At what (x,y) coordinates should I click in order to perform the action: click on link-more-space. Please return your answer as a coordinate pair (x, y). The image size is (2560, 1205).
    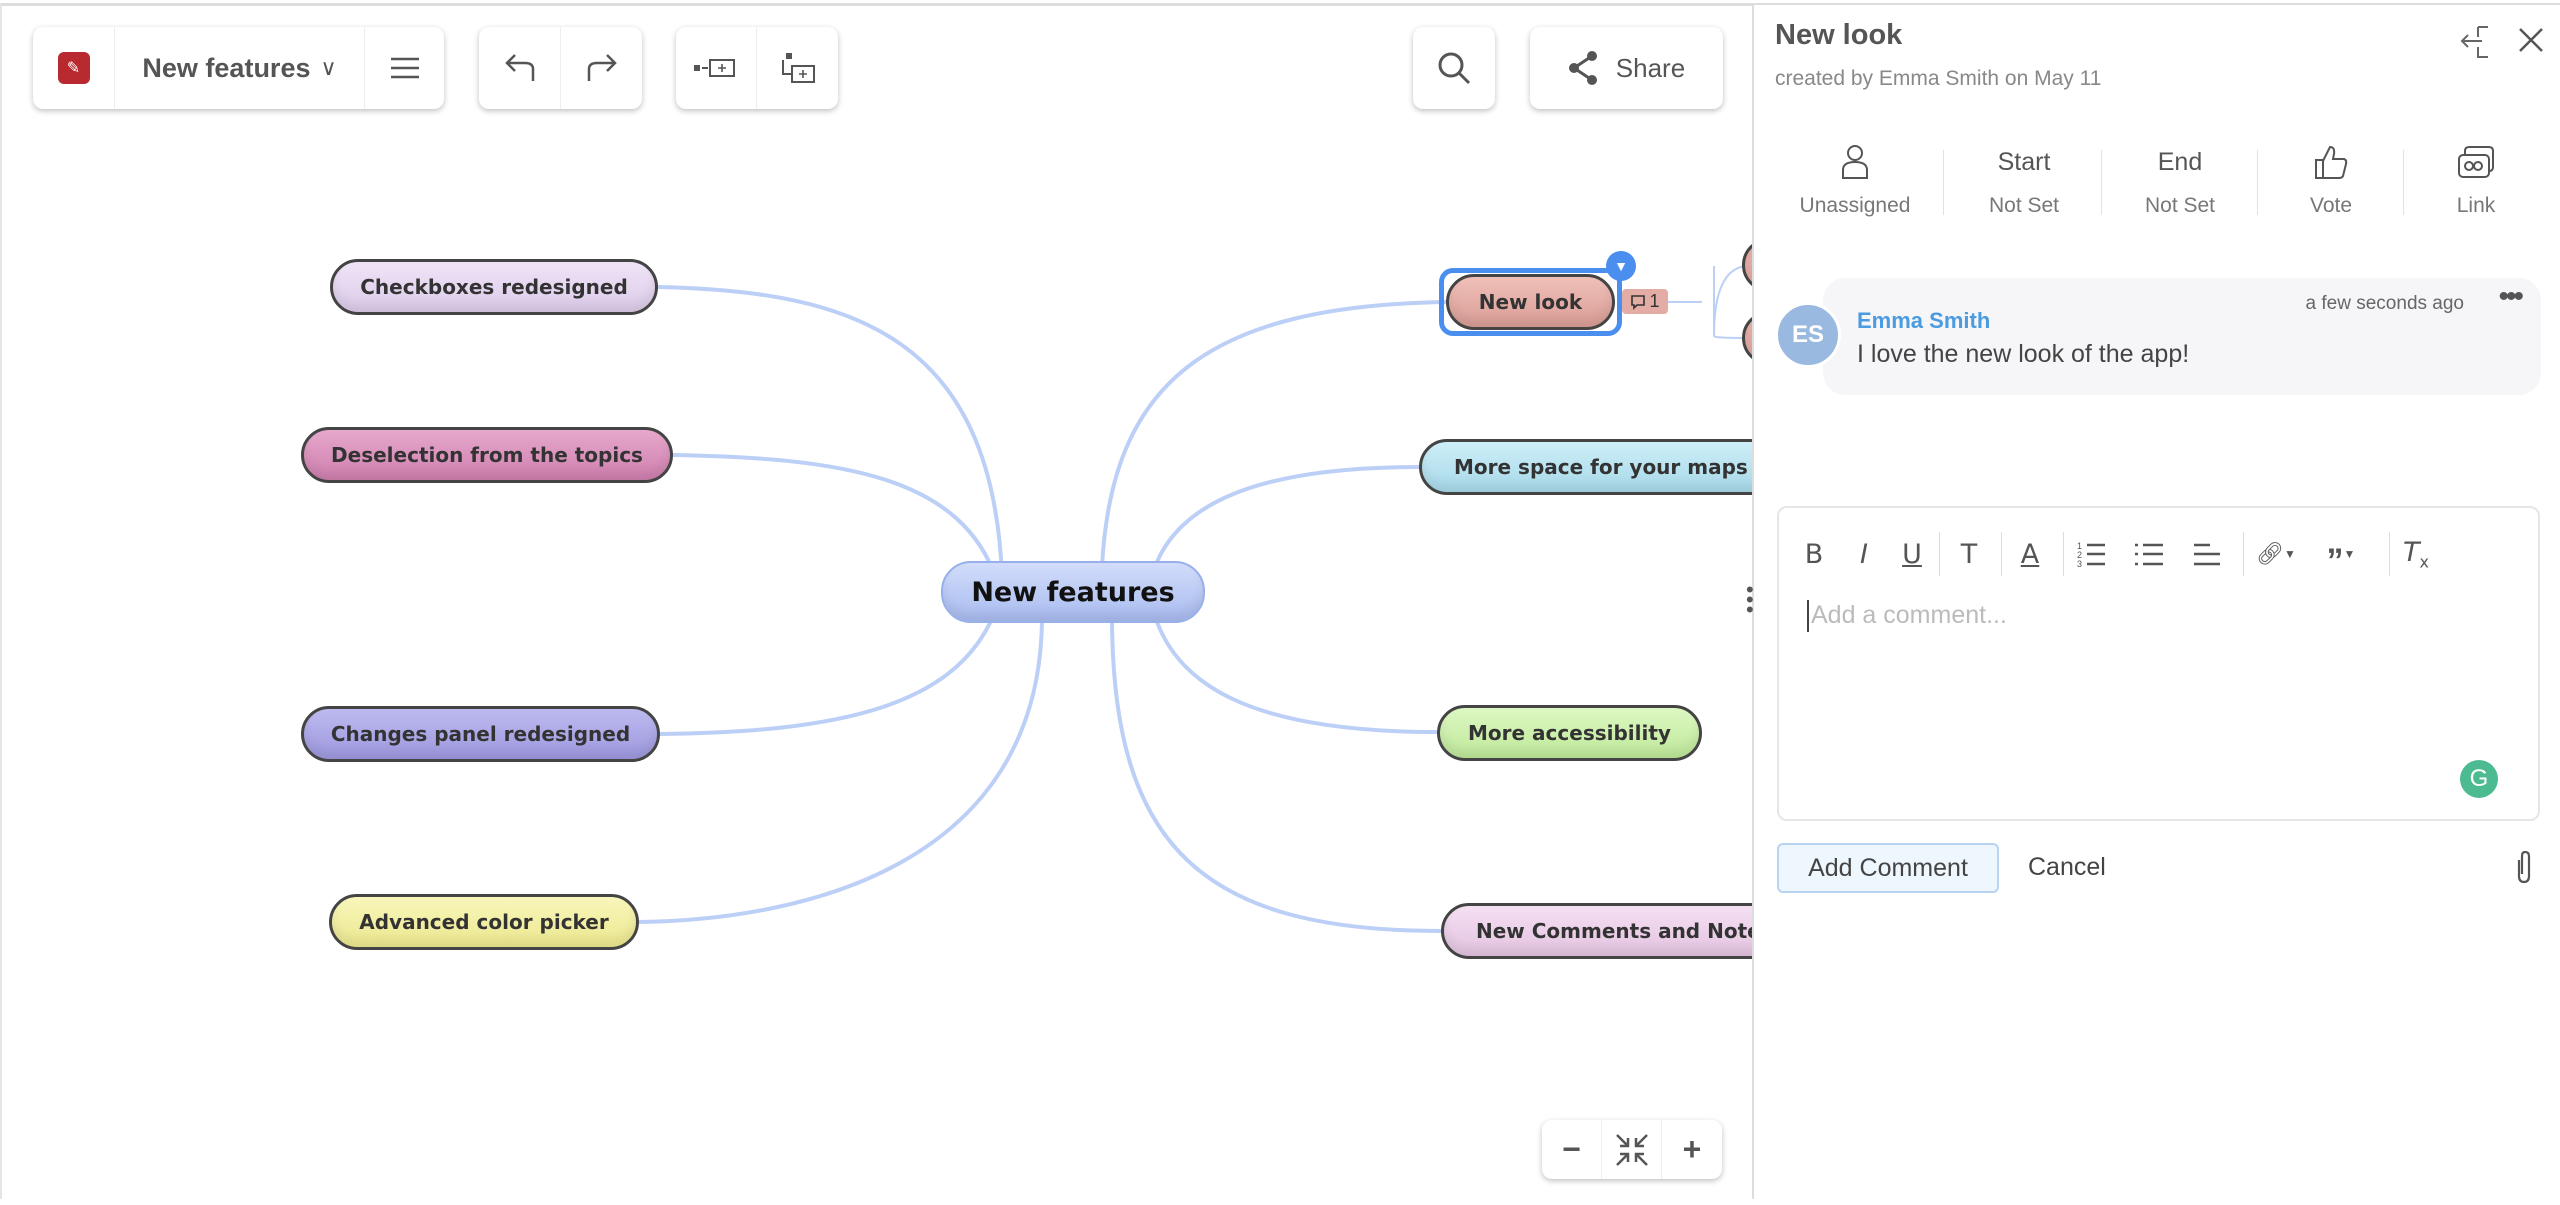
    Looking at the image, I should click on (1285, 521).